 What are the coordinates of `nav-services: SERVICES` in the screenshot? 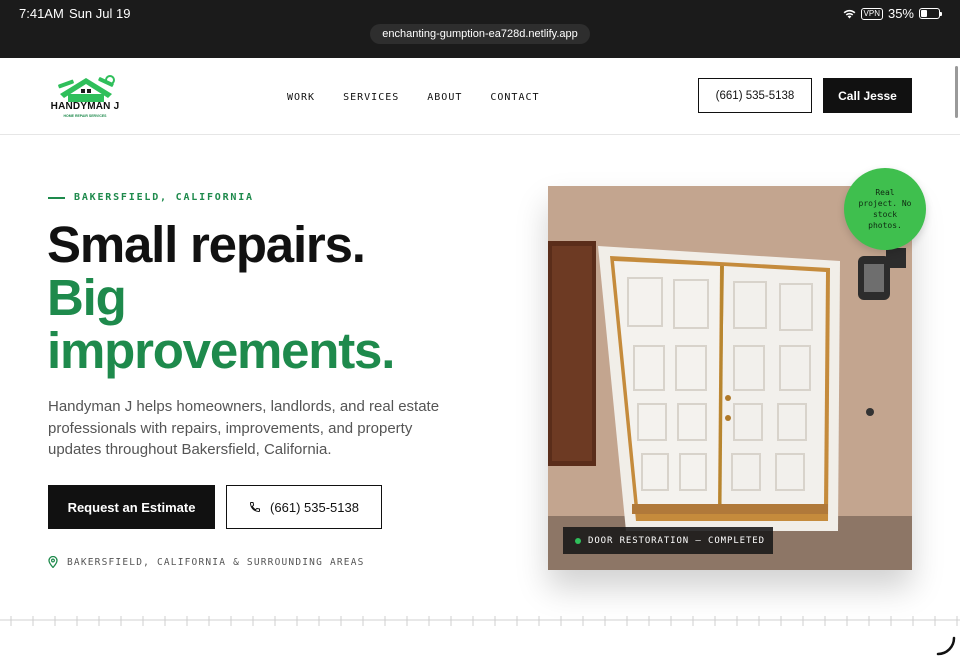 It's located at (371, 97).